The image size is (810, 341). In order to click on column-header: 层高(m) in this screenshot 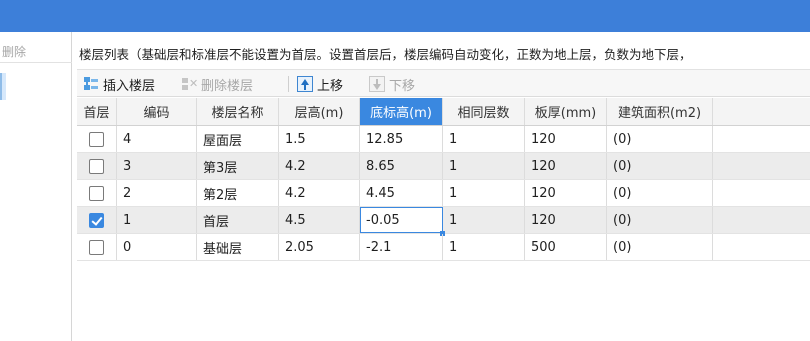, I will do `click(319, 111)`.